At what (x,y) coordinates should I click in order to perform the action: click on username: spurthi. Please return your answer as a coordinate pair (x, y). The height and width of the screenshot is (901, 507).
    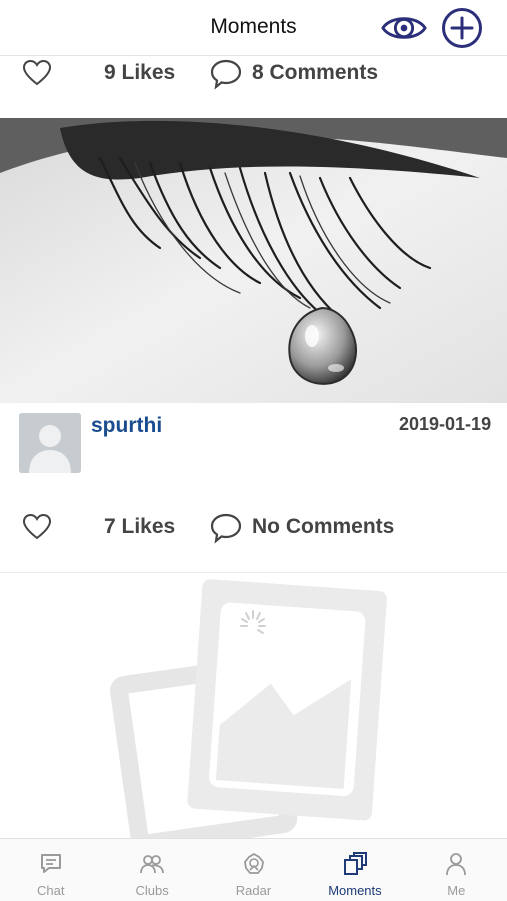
    Looking at the image, I should click on (126, 426).